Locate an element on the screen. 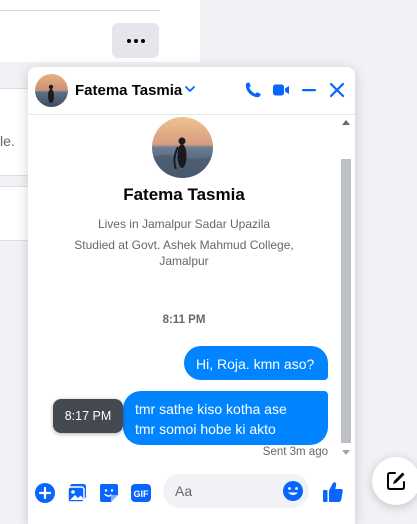 The image size is (417, 524). avatar-image is located at coordinates (51, 90).